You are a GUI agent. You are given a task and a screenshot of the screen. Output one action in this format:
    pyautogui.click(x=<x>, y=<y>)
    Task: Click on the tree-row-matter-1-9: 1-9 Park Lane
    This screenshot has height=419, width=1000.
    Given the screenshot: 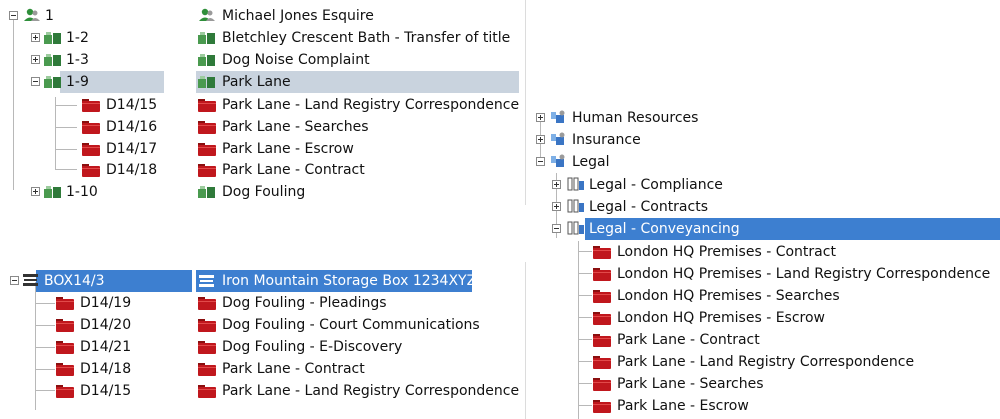 What is the action you would take?
    pyautogui.click(x=262, y=82)
    